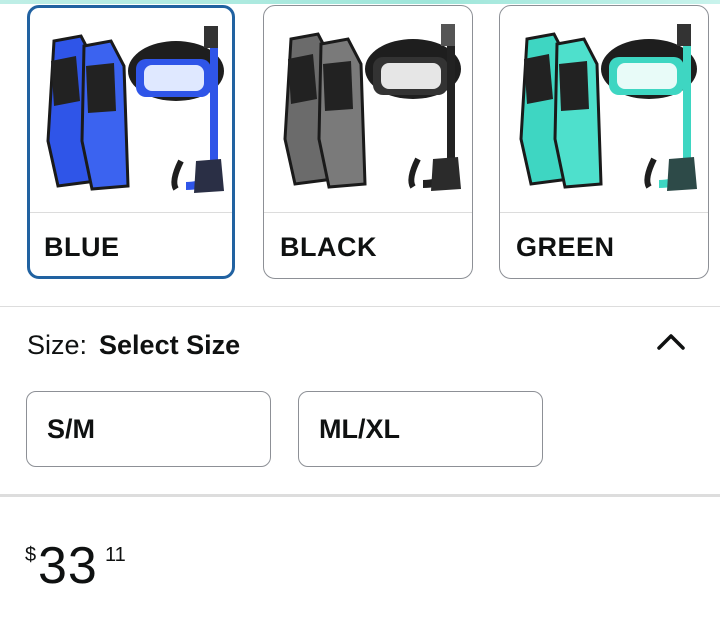  Describe the element at coordinates (31, 555) in the screenshot. I see `price-currency-symbol: $` at that location.